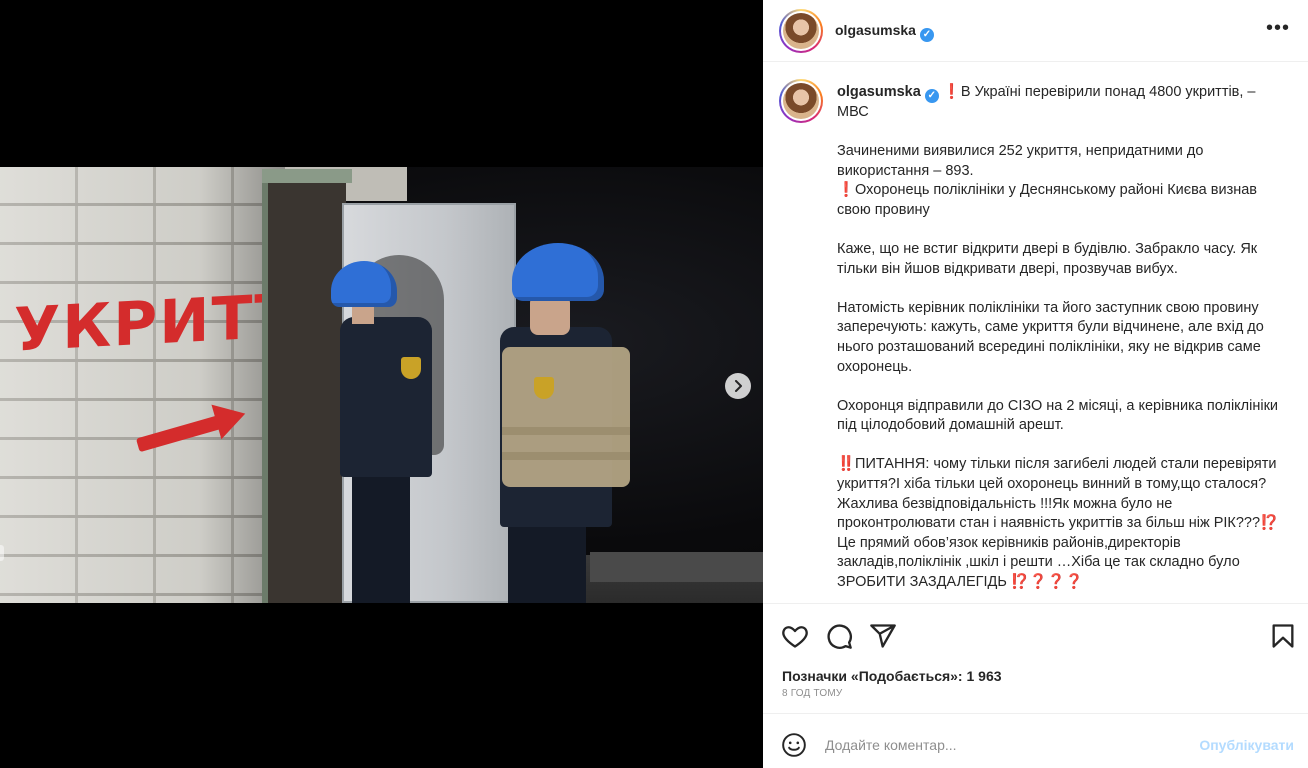 This screenshot has height=768, width=1308. What do you see at coordinates (883, 636) in the screenshot?
I see `share-icon` at bounding box center [883, 636].